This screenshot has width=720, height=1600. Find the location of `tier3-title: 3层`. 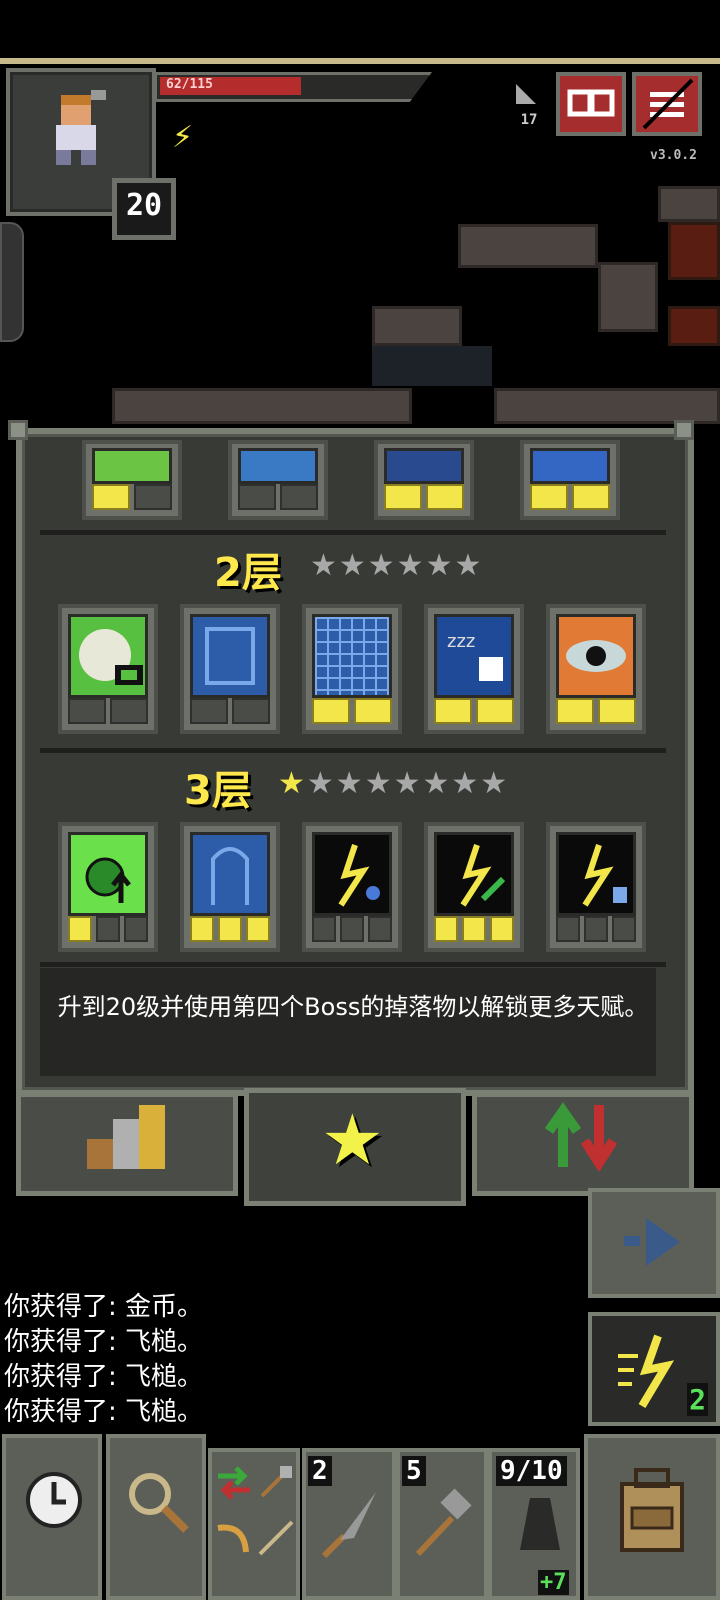

tier3-title: 3层 is located at coordinates (218, 791).